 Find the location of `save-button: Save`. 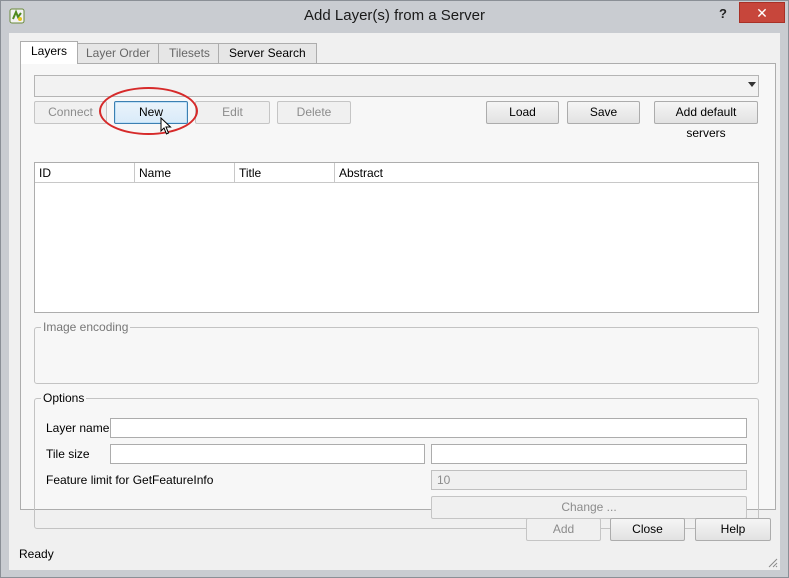

save-button: Save is located at coordinates (603, 112).